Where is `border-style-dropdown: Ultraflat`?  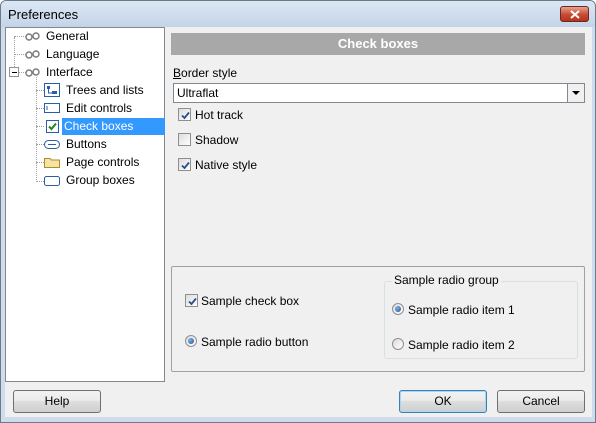 border-style-dropdown: Ultraflat is located at coordinates (379, 93).